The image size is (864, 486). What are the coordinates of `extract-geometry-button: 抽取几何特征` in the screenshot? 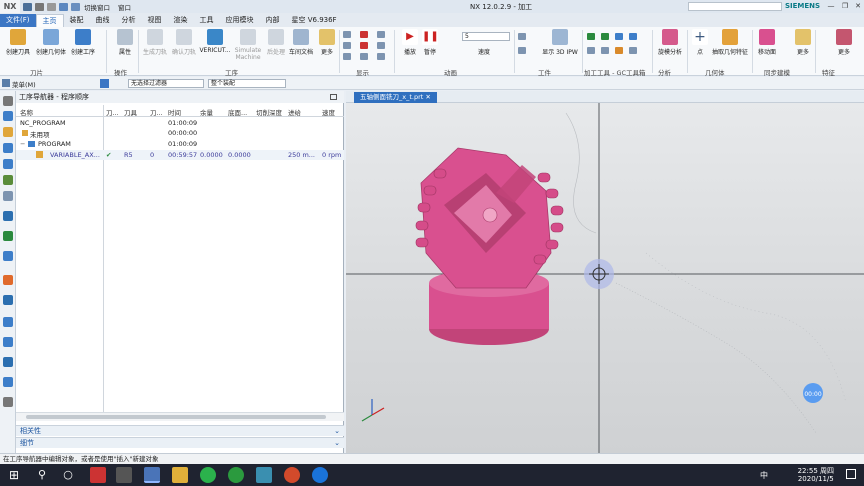 It's located at (730, 42).